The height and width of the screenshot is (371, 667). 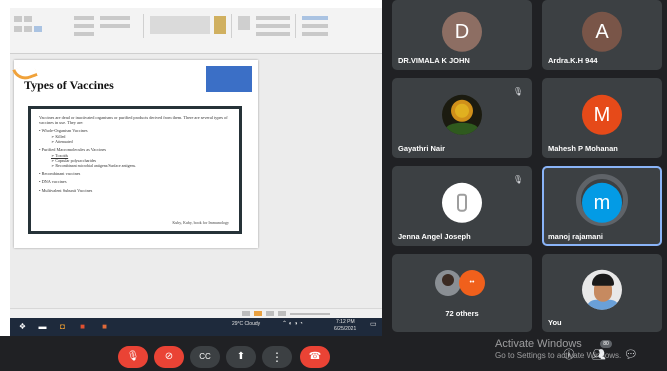 I want to click on shapes-gallery, so click(x=180, y=25).